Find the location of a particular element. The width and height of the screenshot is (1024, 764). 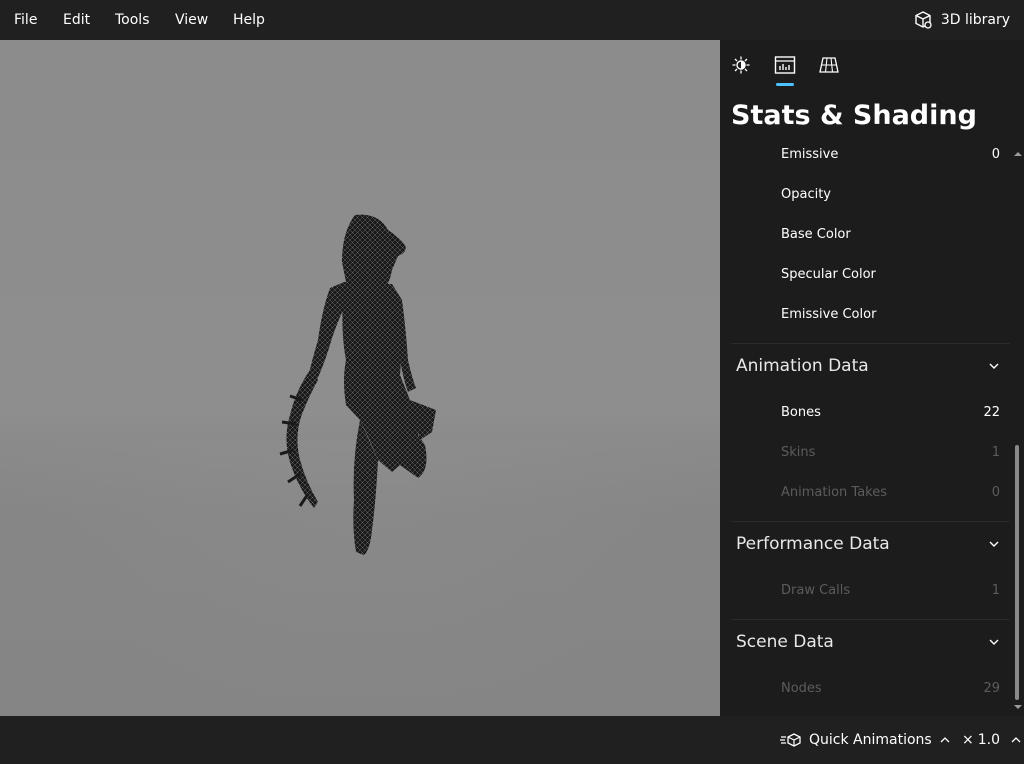

stats-chart-icon is located at coordinates (785, 65).